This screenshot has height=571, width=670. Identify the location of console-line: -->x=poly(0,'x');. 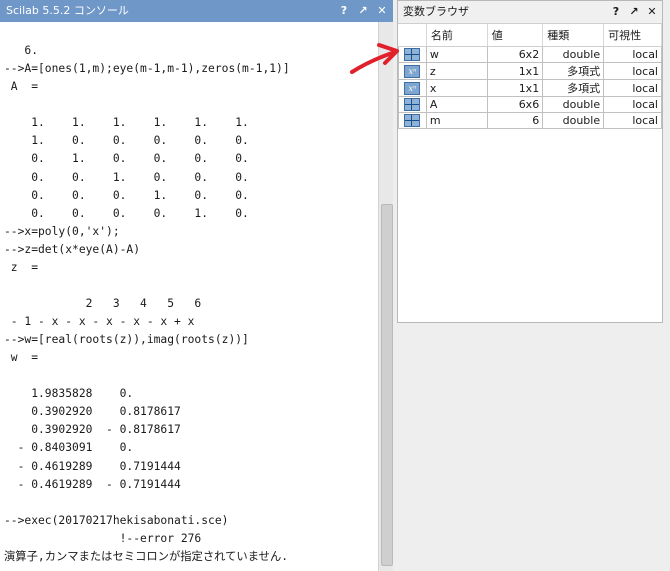
(62, 231).